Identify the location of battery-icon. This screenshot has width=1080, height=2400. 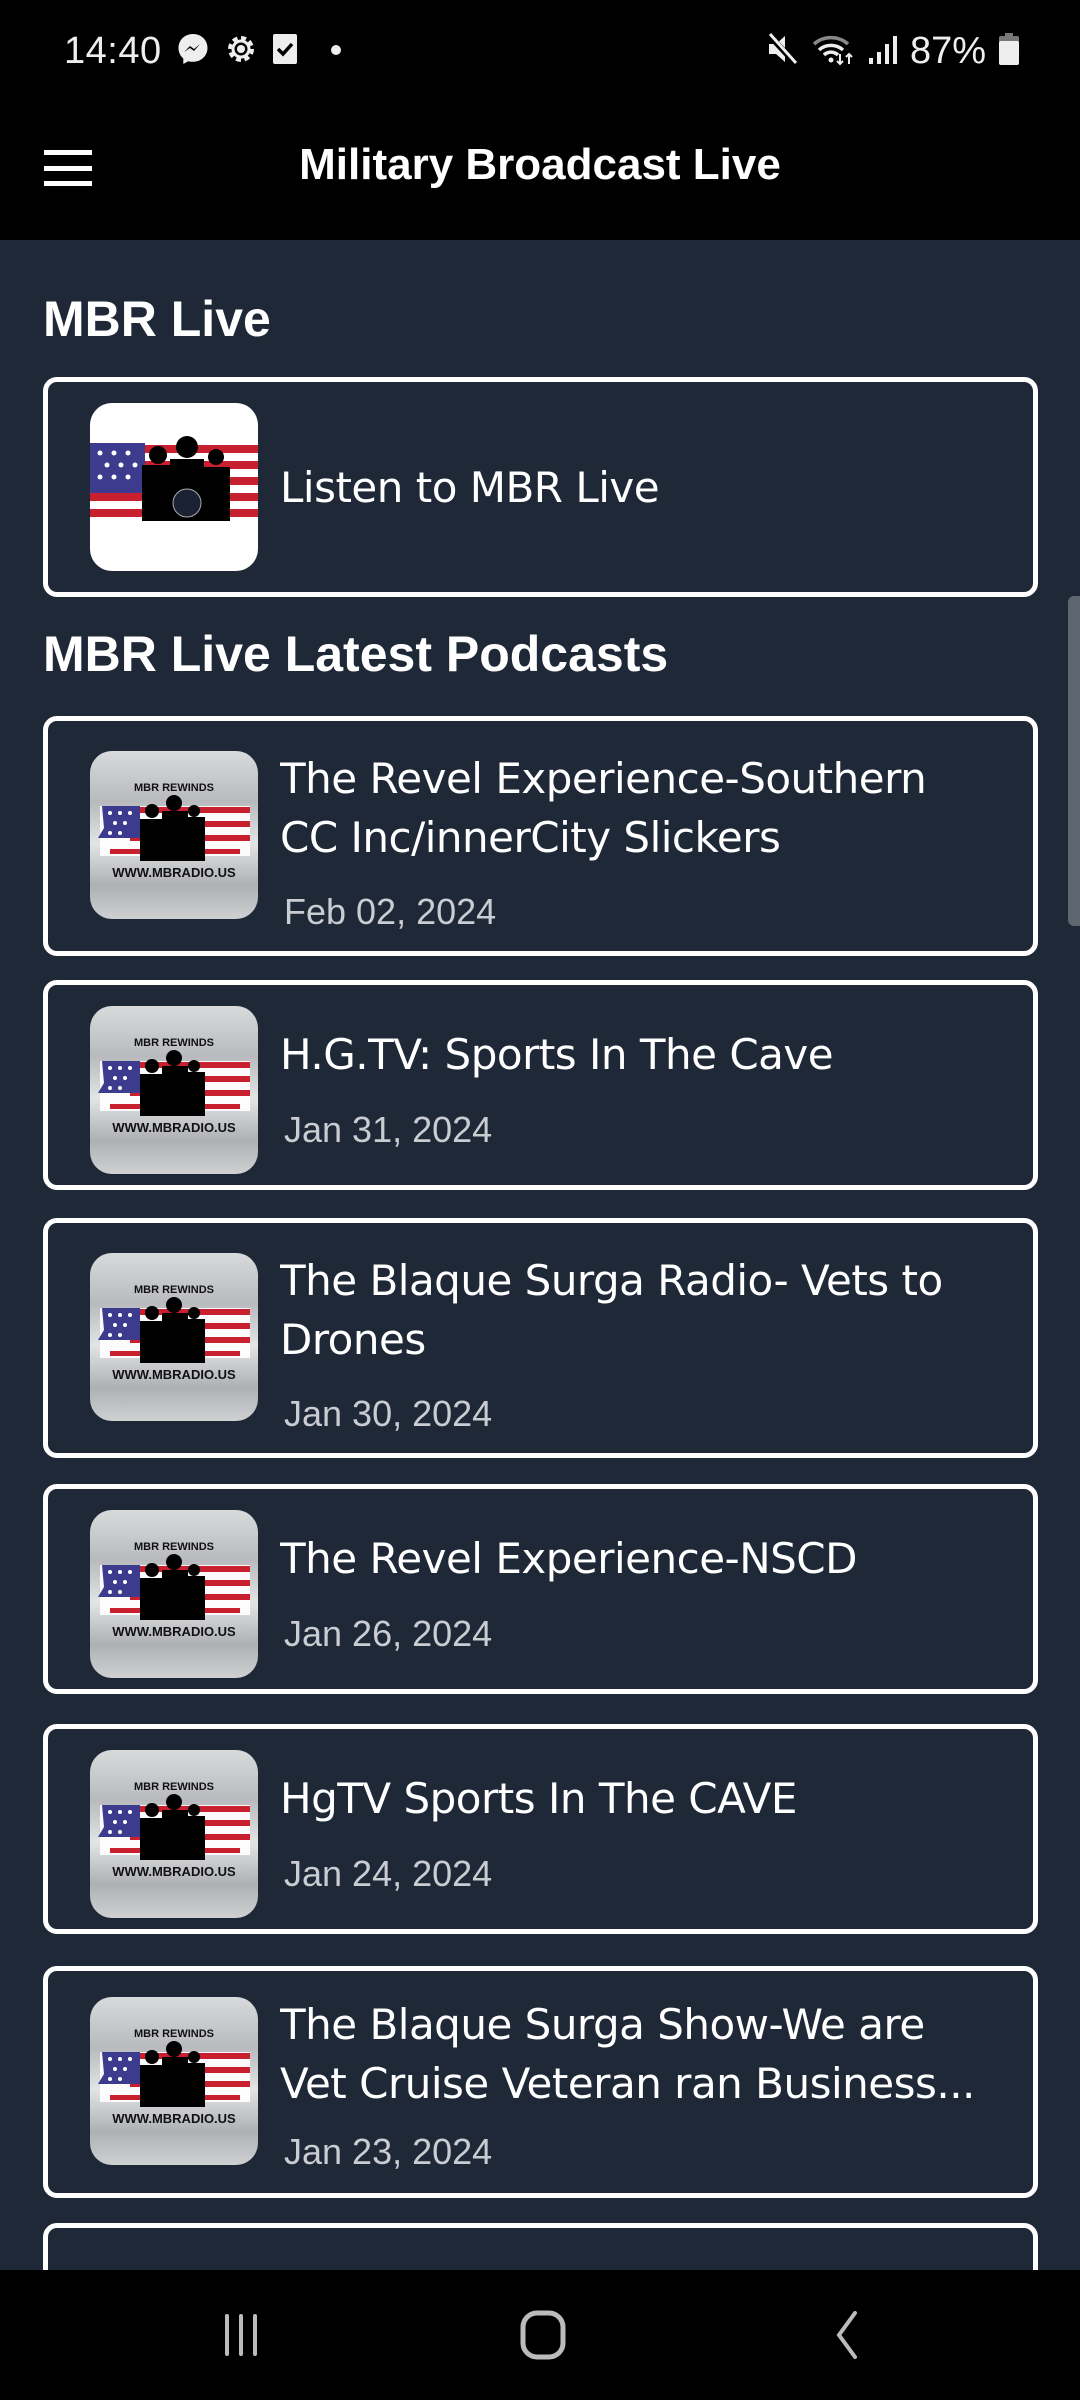
(1009, 51).